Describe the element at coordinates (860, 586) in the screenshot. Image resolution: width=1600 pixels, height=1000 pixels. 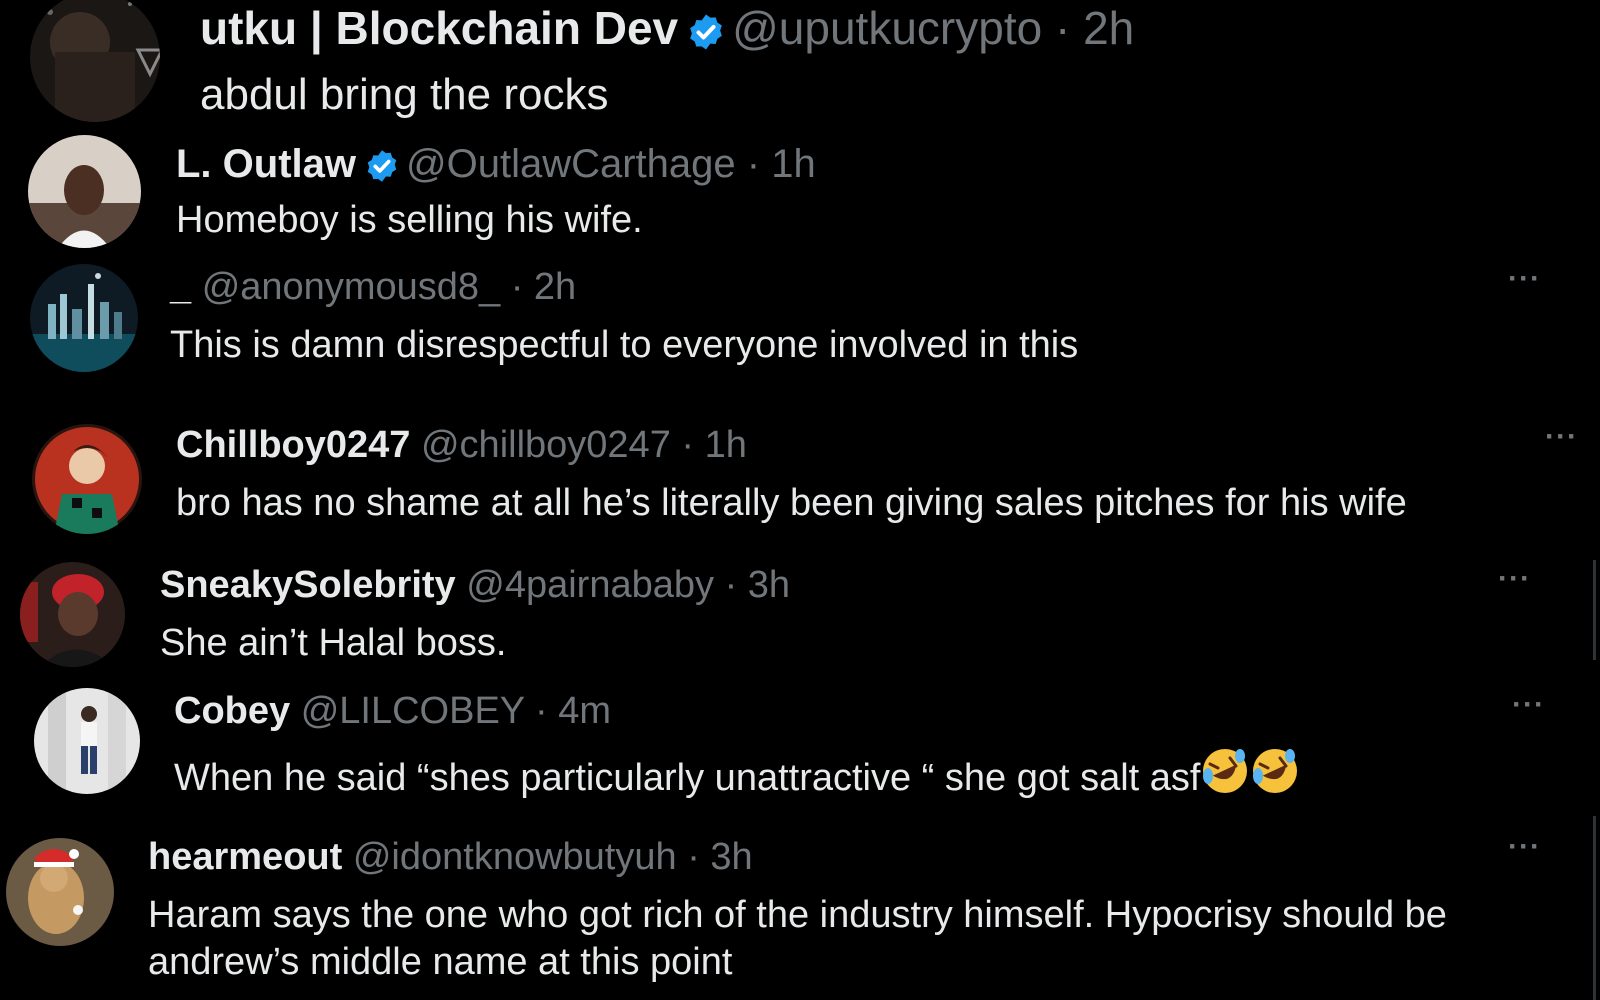
I see `reply-header: SneakySolebrity @4pairnababy · 3h` at that location.